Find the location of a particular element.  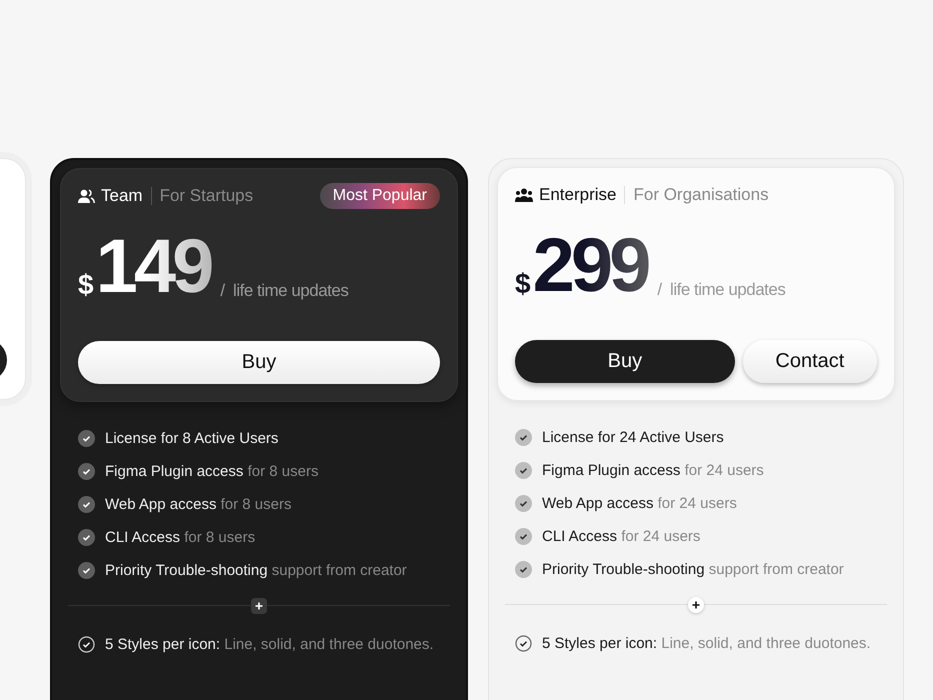

plan-name: Team is located at coordinates (122, 196).